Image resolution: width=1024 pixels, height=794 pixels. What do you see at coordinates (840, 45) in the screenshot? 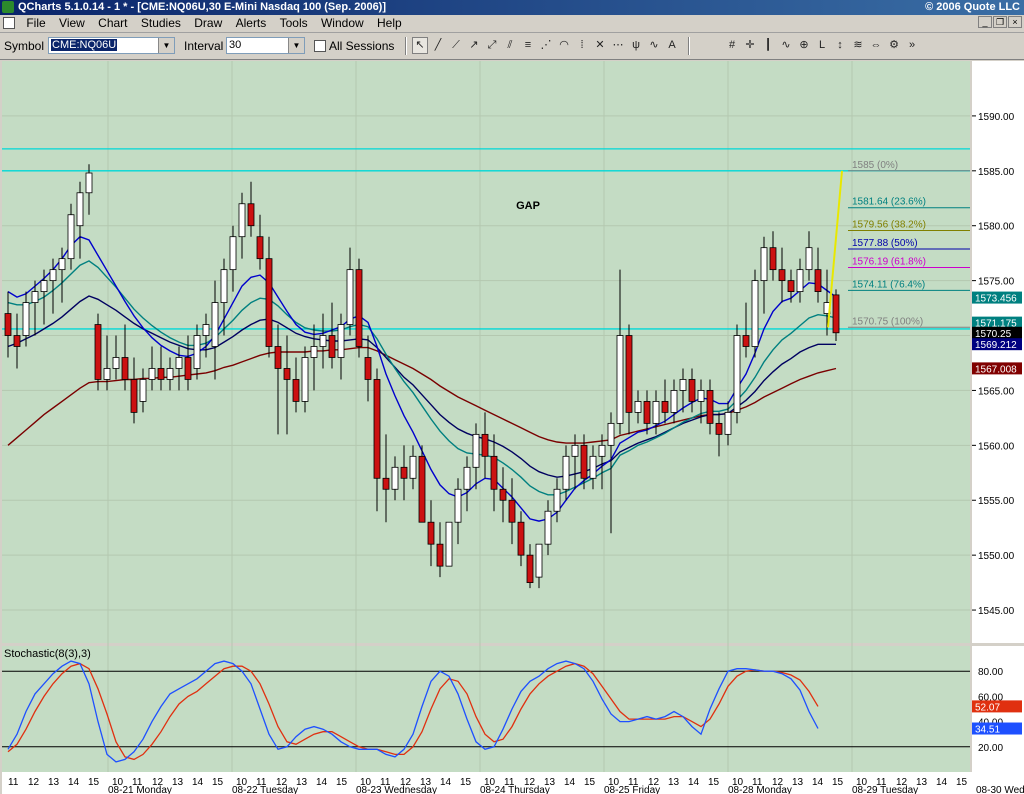
I see `scale-icon: ↕` at bounding box center [840, 45].